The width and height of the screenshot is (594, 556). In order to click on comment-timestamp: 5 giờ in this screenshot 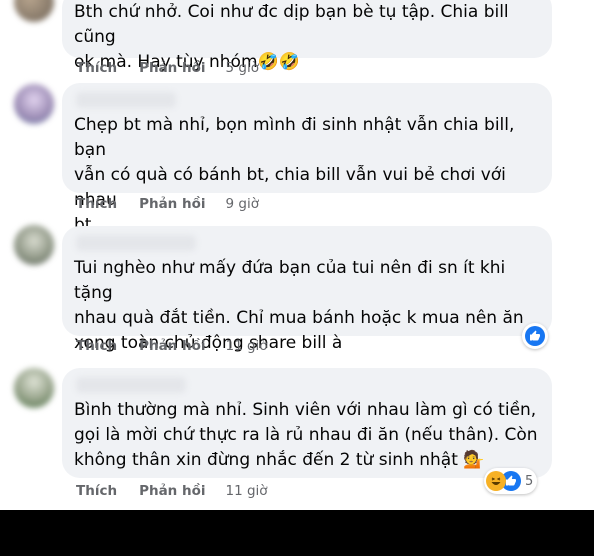, I will do `click(242, 68)`.